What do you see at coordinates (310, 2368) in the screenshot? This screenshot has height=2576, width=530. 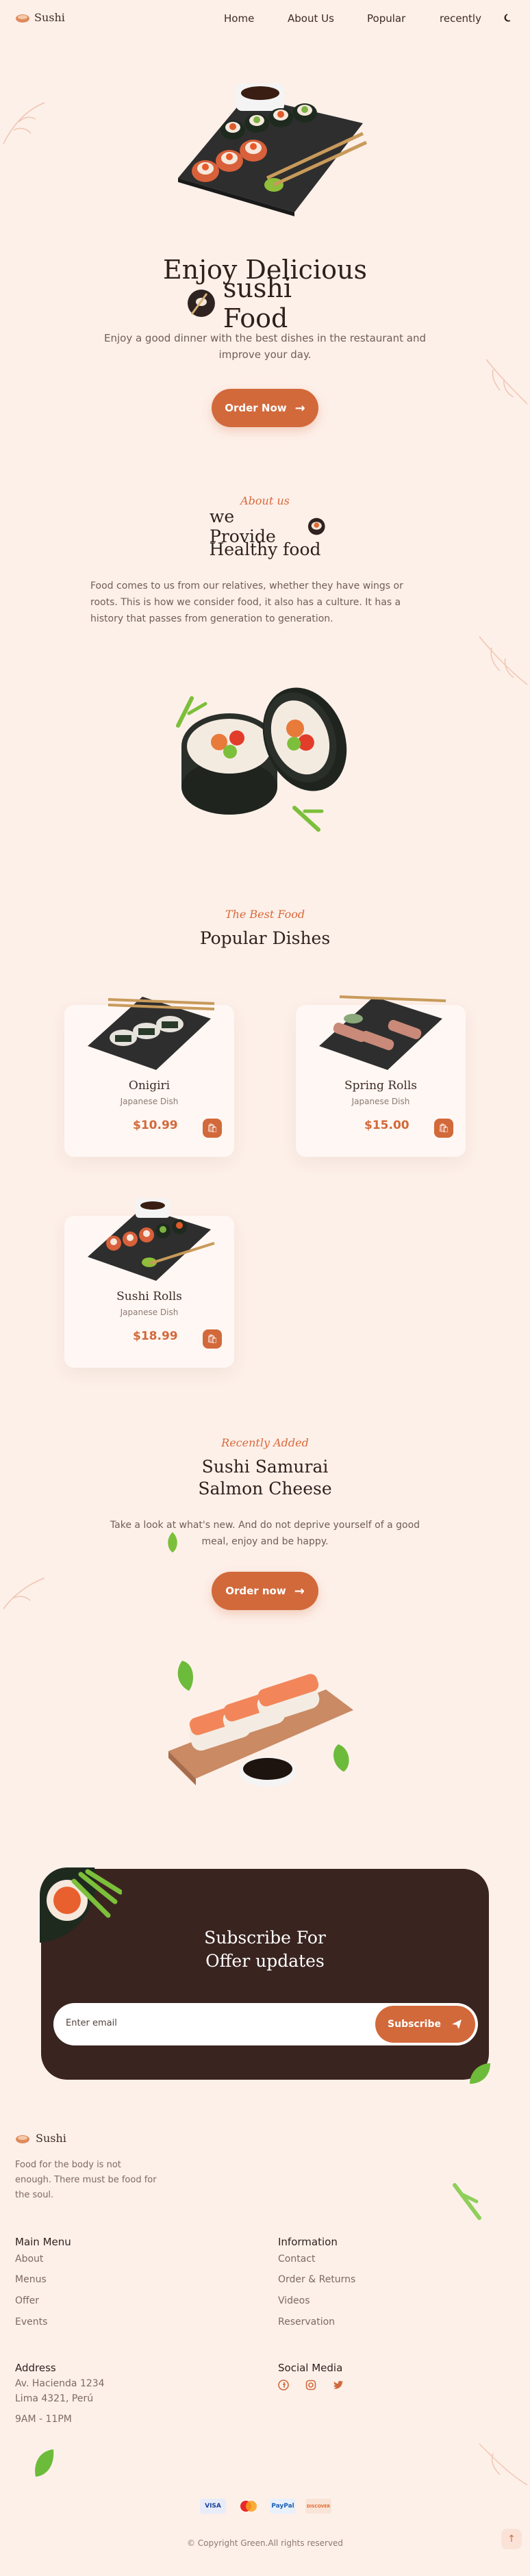 I see `social-media-title: Social Media` at bounding box center [310, 2368].